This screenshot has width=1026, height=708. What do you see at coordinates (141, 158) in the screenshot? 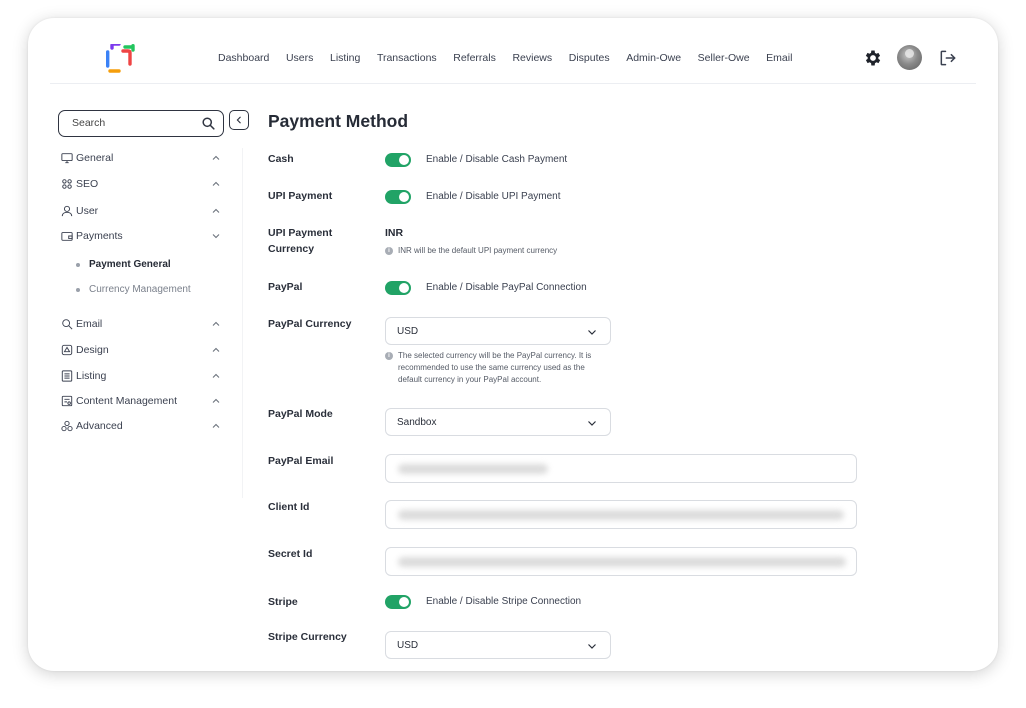
I see `sidebar-item-general: General` at bounding box center [141, 158].